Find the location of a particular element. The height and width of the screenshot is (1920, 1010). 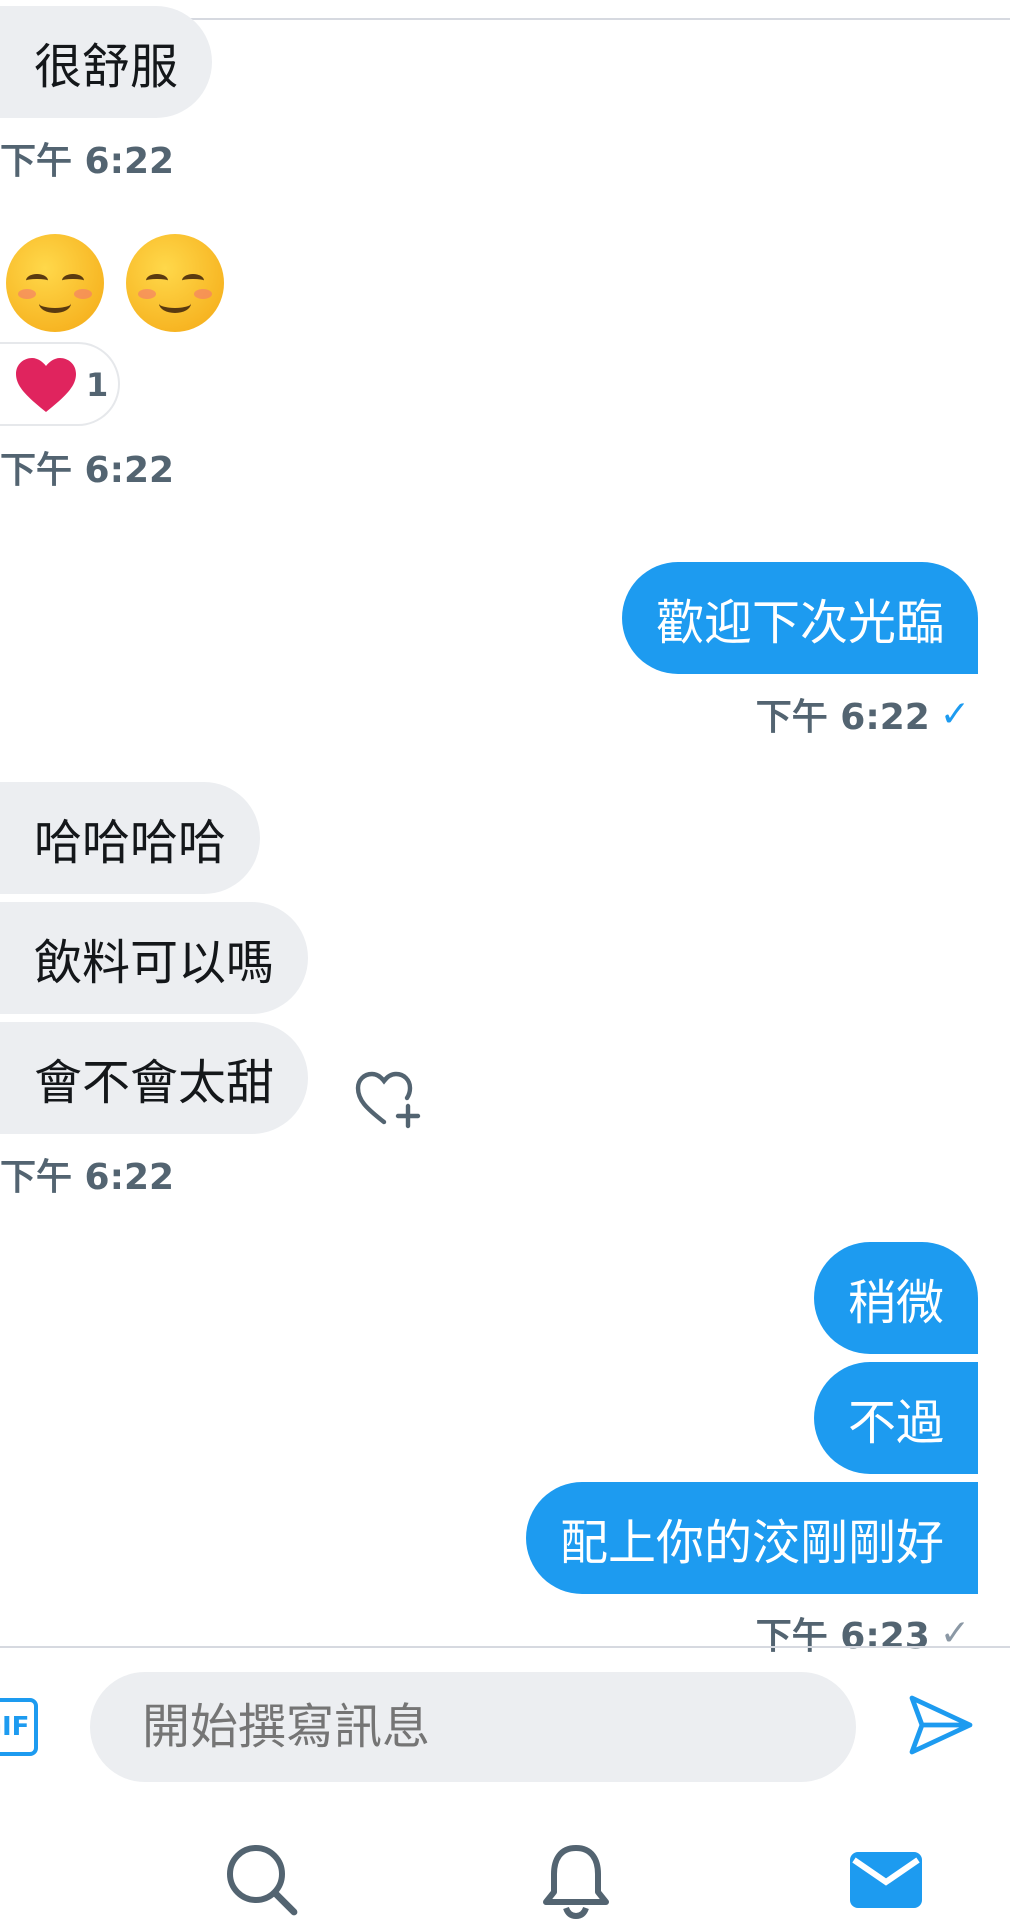

red-heart-icon is located at coordinates (46, 385).